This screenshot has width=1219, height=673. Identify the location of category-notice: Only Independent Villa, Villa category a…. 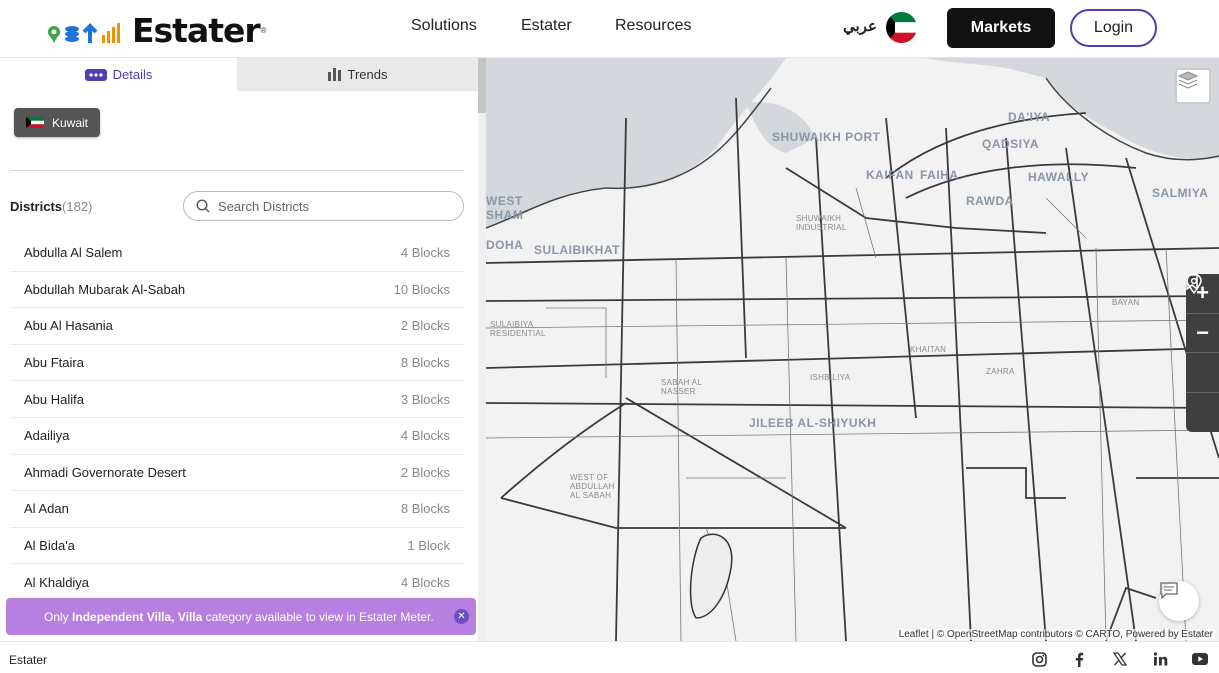
(241, 616).